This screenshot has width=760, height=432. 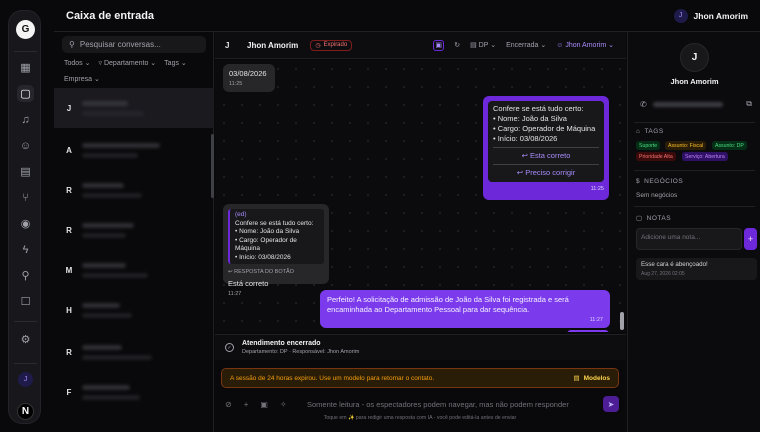 I want to click on workspace-logo: G, so click(x=25, y=29).